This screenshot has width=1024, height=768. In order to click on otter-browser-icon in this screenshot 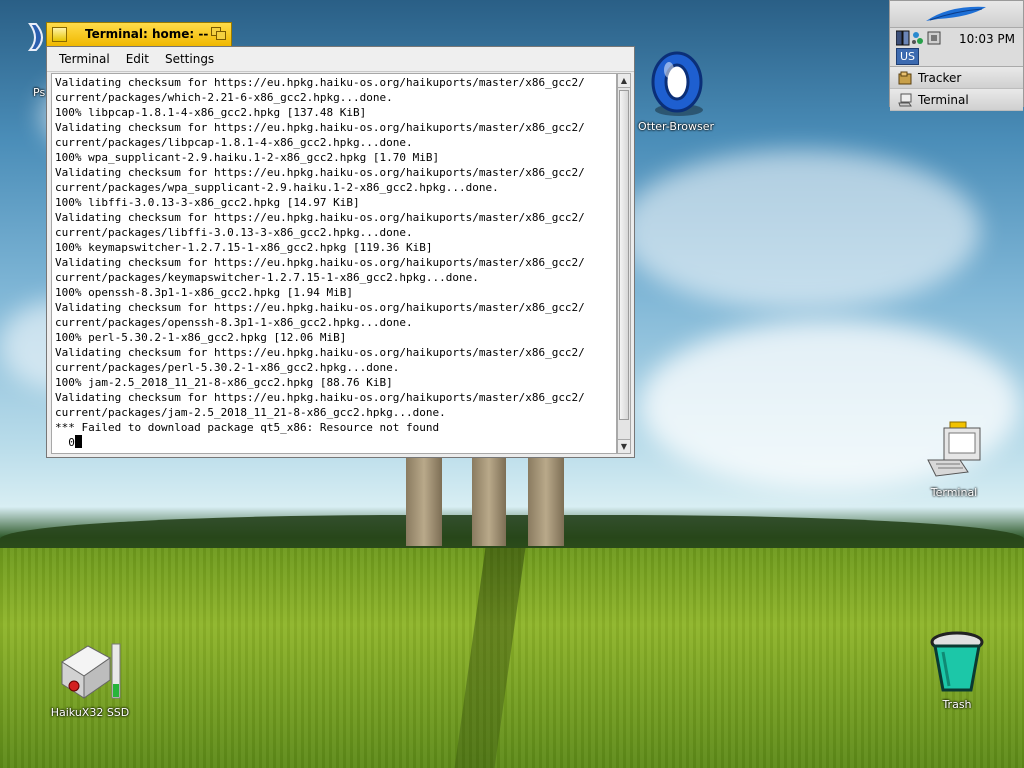, I will do `click(677, 83)`.